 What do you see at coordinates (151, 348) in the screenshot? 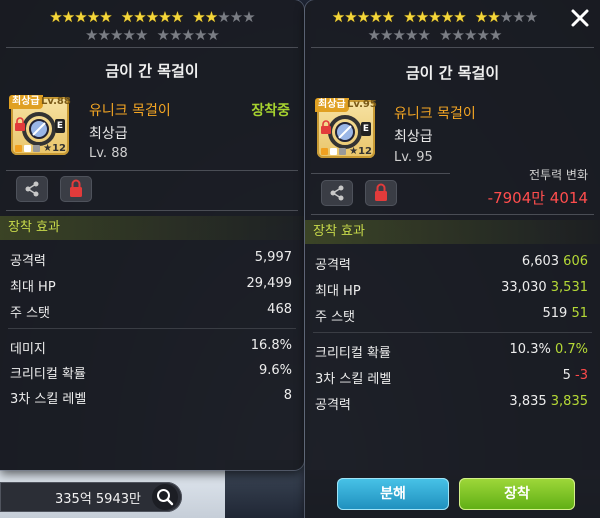
I see `stat-row: 데미지 16.8%` at bounding box center [151, 348].